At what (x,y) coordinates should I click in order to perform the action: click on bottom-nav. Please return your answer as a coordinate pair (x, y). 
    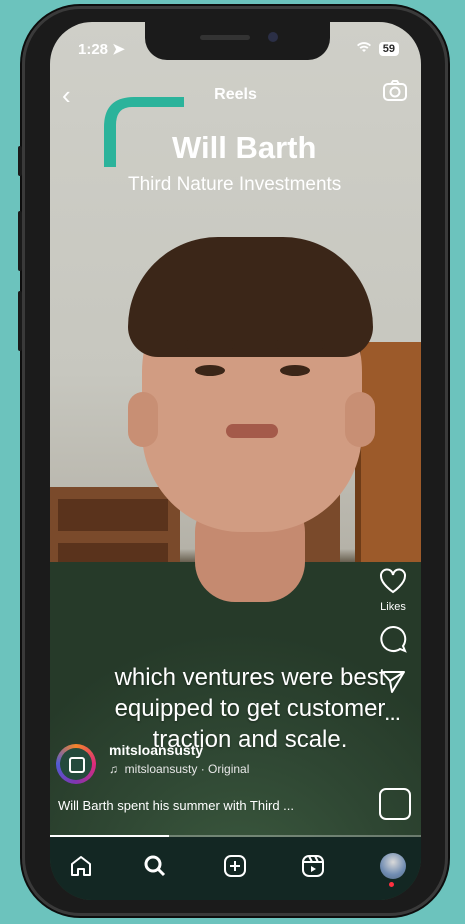
    Looking at the image, I should click on (235, 868).